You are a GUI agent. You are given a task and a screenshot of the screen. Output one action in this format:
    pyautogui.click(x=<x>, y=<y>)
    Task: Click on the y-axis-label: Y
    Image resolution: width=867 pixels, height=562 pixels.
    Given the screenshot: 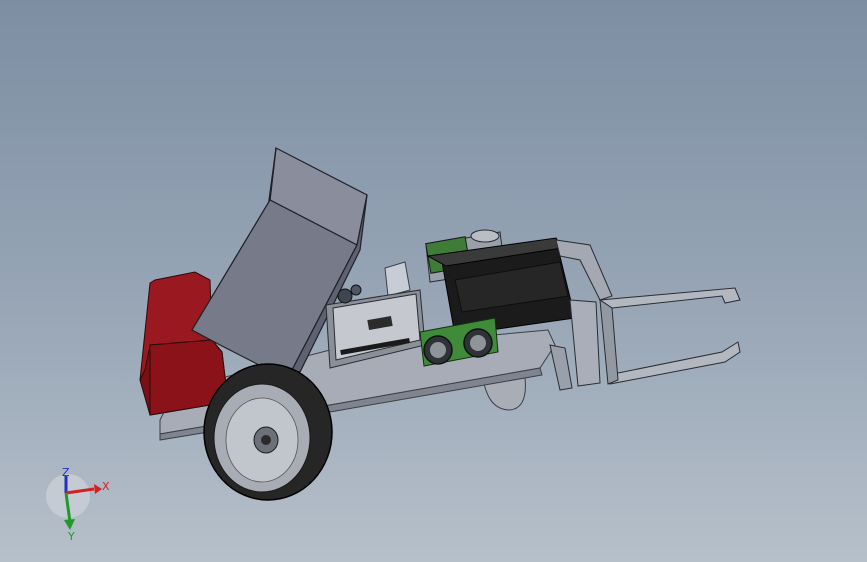 What is the action you would take?
    pyautogui.click(x=71, y=536)
    